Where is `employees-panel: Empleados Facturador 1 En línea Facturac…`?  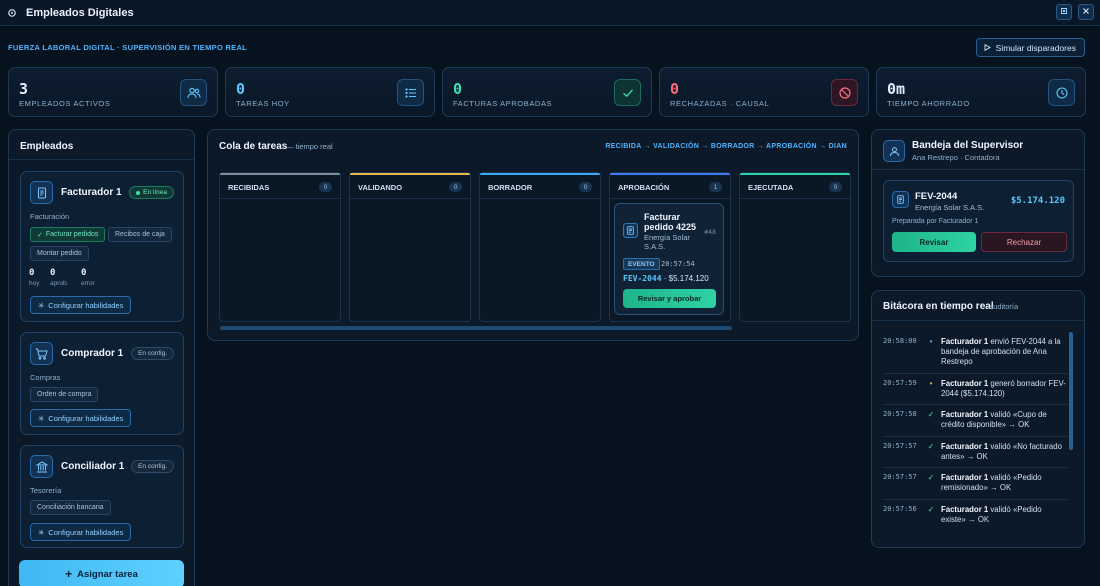 employees-panel: Empleados Facturador 1 En línea Facturac… is located at coordinates (101, 357).